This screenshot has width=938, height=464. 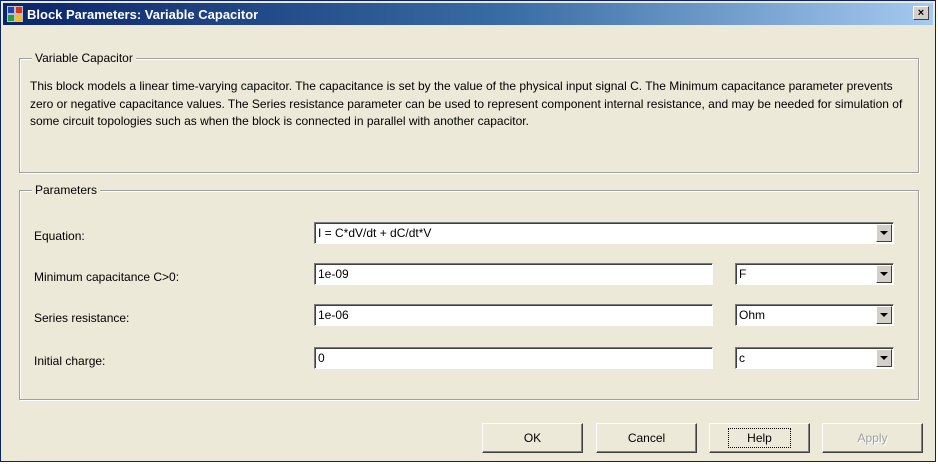 I want to click on equation-label: Equation:, so click(x=59, y=236).